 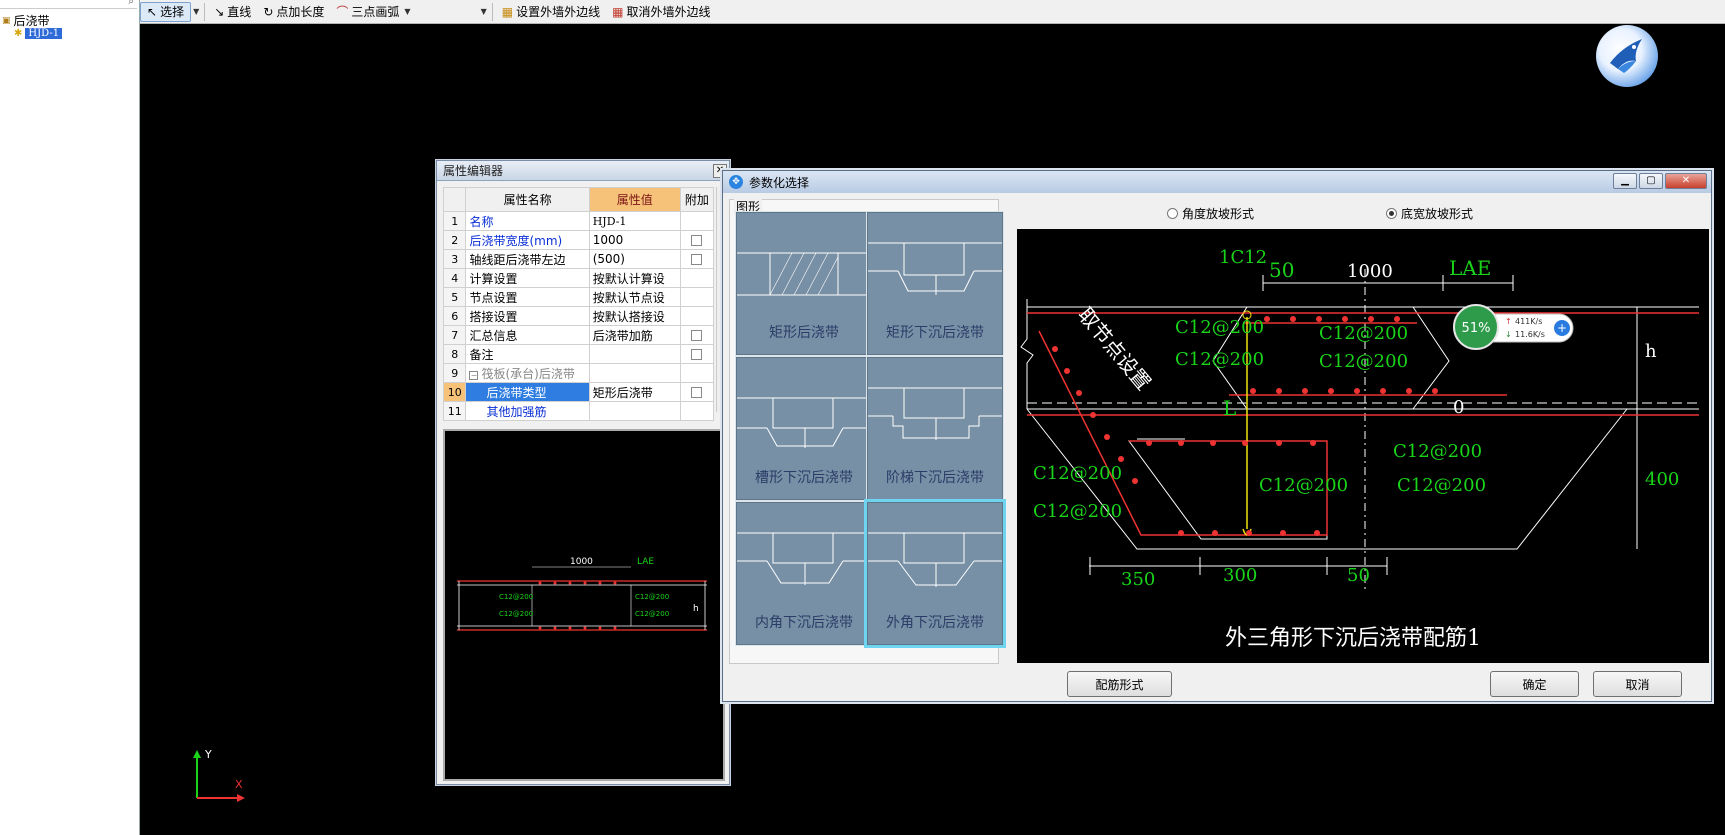 What do you see at coordinates (527, 373) in the screenshot?
I see `property-group: − 筏板(承台)后浇带` at bounding box center [527, 373].